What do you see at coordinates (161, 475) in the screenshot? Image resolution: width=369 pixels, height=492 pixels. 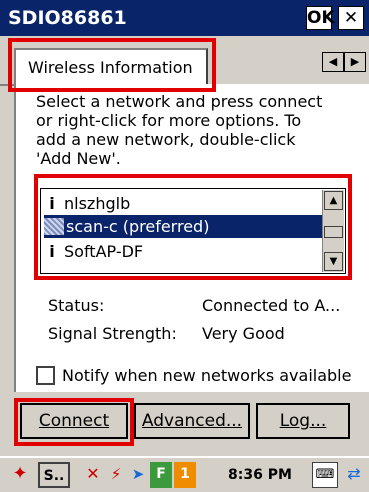 I see `f-badge: F` at bounding box center [161, 475].